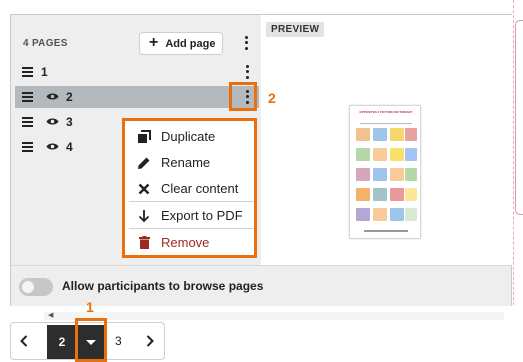 Image resolution: width=523 pixels, height=362 pixels. Describe the element at coordinates (154, 42) in the screenshot. I see `plus-icon: +` at that location.